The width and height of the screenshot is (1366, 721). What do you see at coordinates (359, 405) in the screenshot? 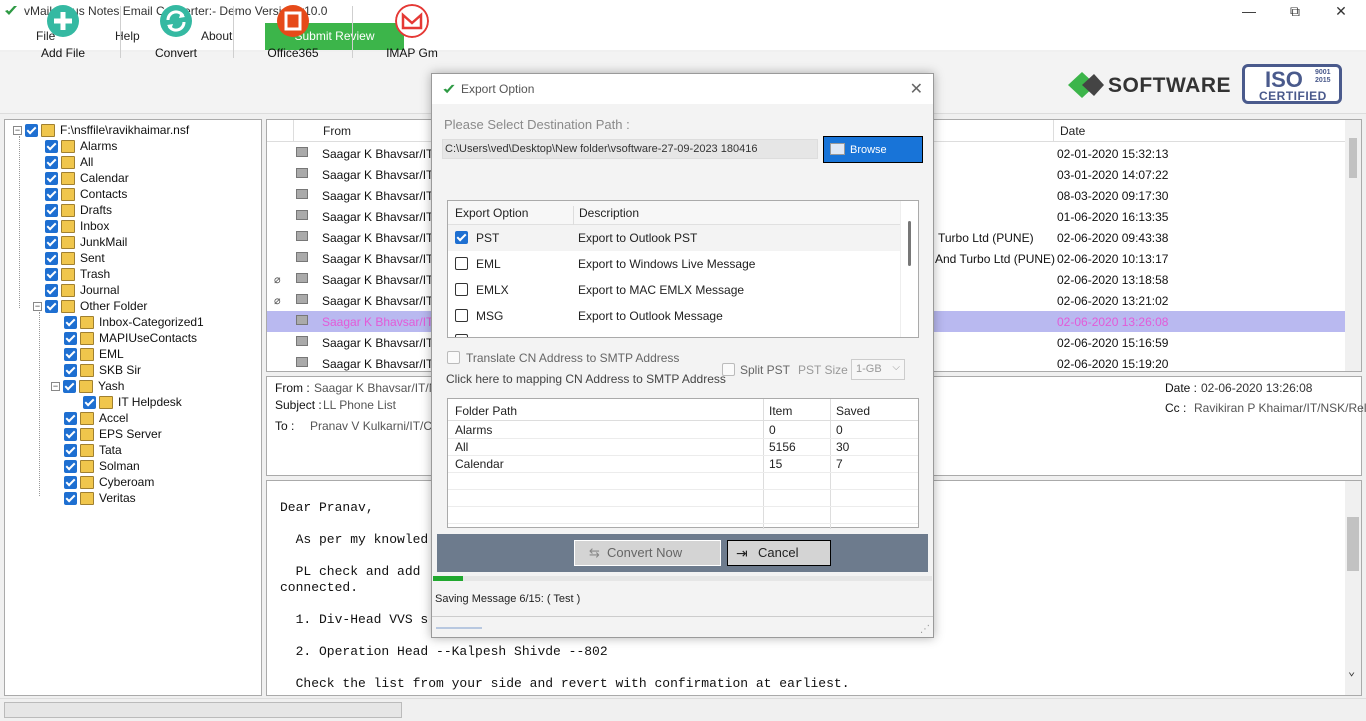
I see `subject-value: LL Phone List` at bounding box center [359, 405].